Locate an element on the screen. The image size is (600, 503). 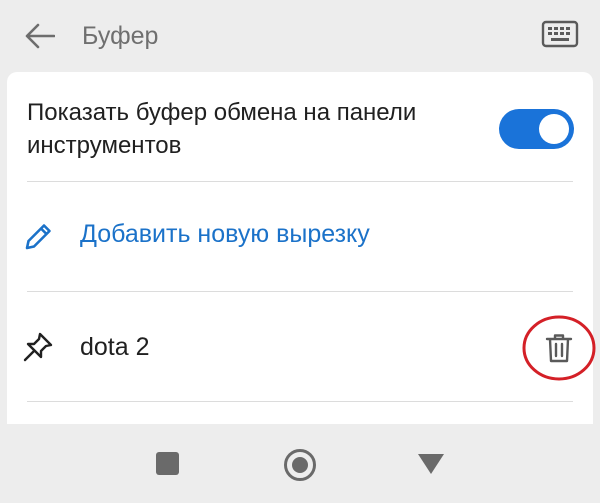
trash-icon is located at coordinates (559, 348).